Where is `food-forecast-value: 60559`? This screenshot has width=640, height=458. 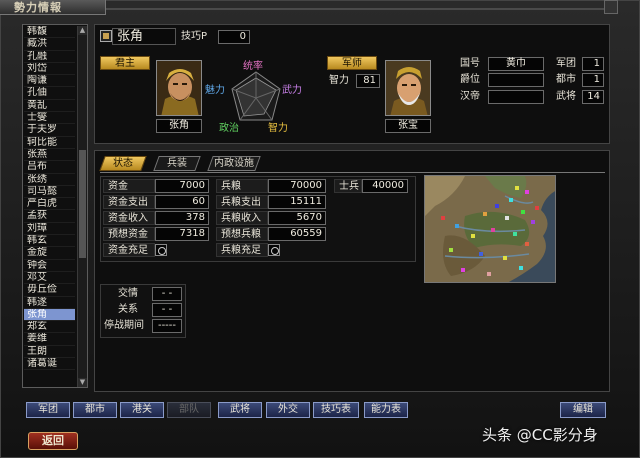 food-forecast-value: 60559 is located at coordinates (297, 234).